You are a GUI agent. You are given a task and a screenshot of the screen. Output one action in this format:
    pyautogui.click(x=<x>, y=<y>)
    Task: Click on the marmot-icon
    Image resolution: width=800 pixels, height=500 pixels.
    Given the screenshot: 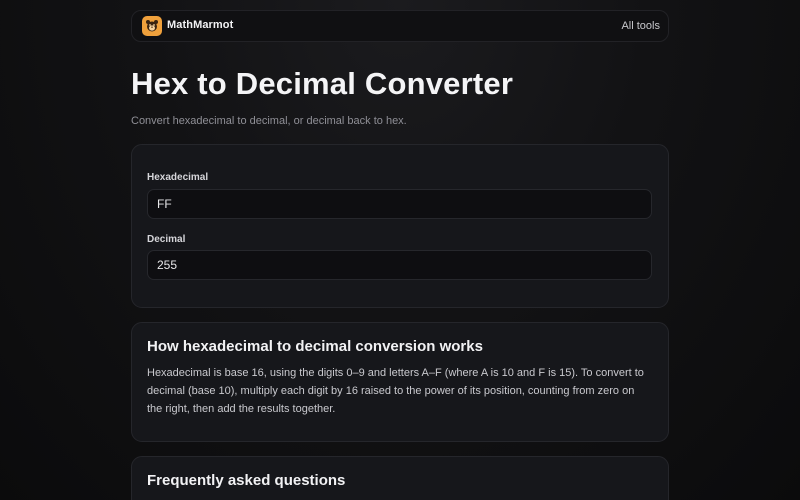 What is the action you would take?
    pyautogui.click(x=152, y=26)
    